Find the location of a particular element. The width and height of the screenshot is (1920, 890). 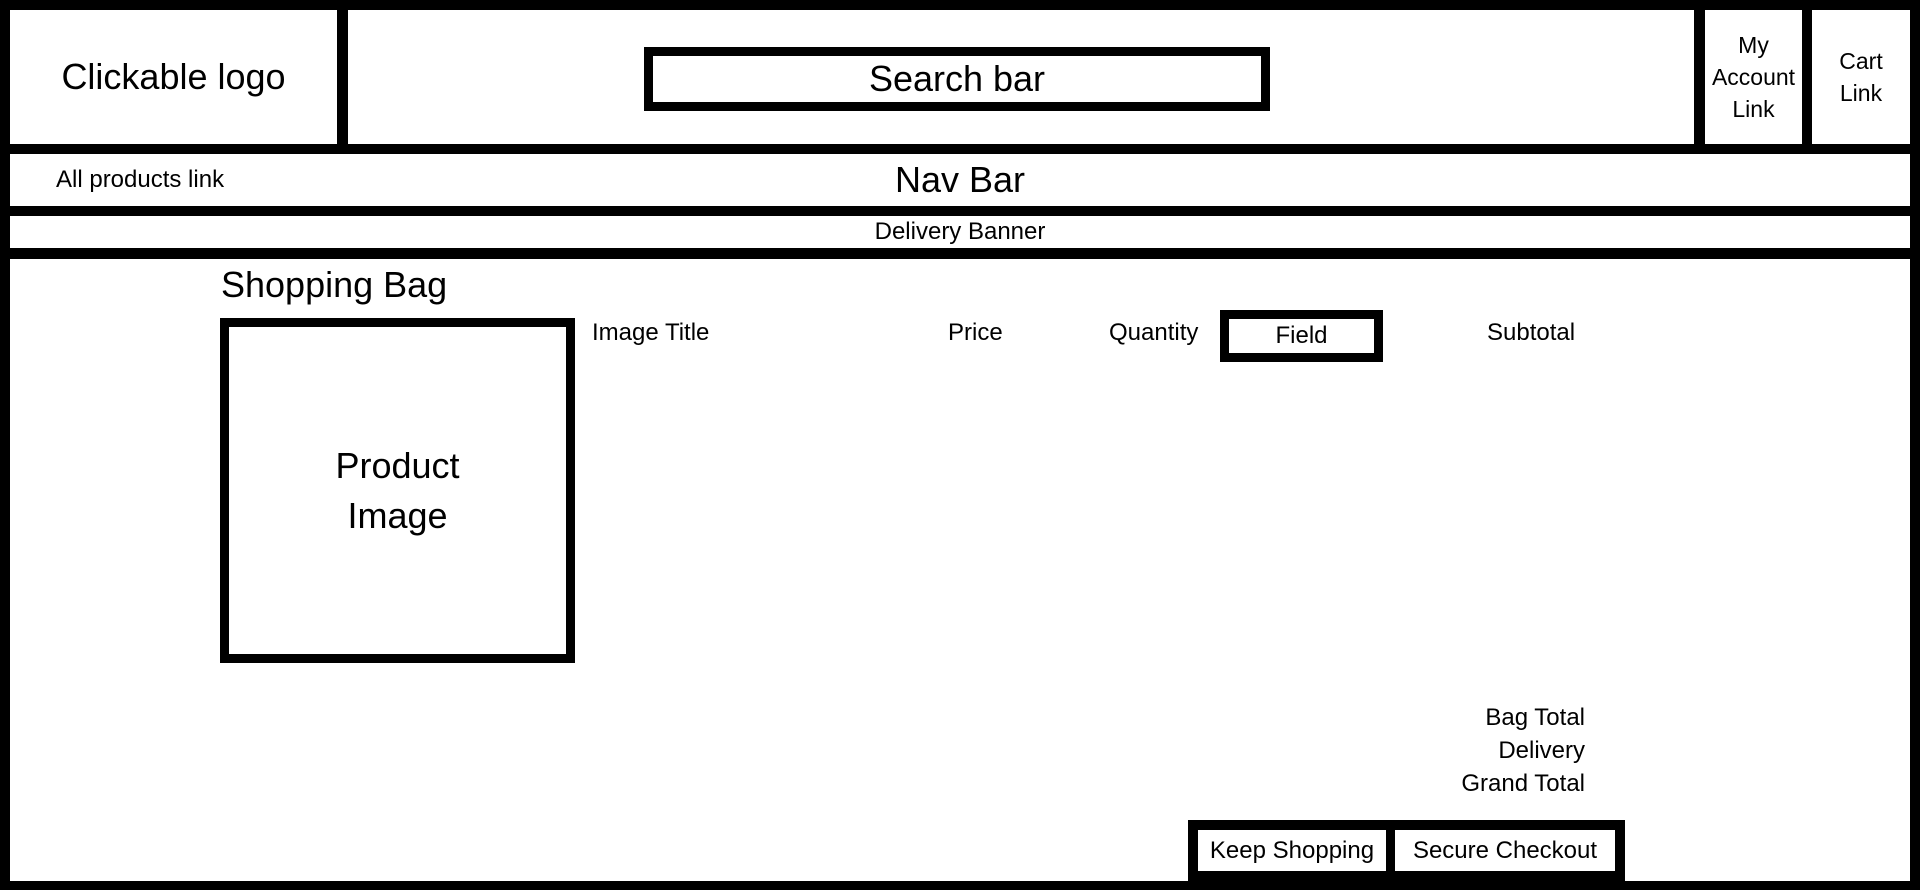

delivery-total: Delivery is located at coordinates (1541, 750).